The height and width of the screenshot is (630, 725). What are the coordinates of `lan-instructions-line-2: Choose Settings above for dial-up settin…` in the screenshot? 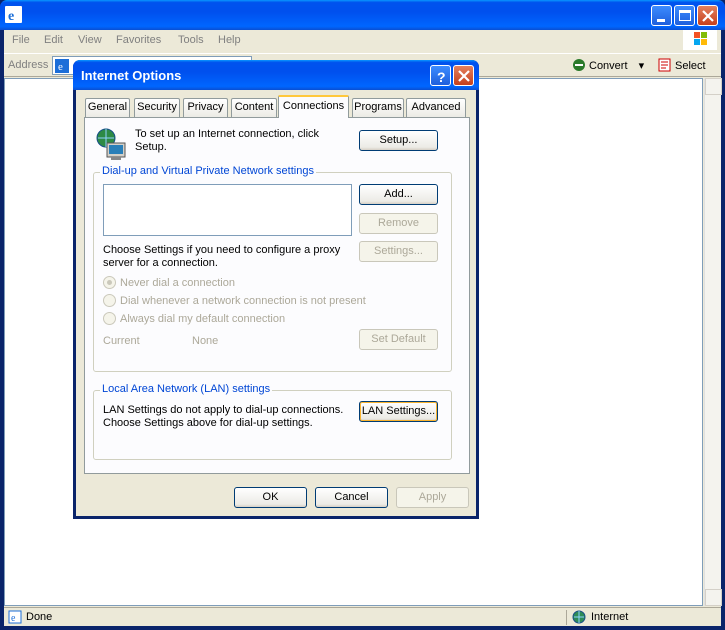 It's located at (208, 423).